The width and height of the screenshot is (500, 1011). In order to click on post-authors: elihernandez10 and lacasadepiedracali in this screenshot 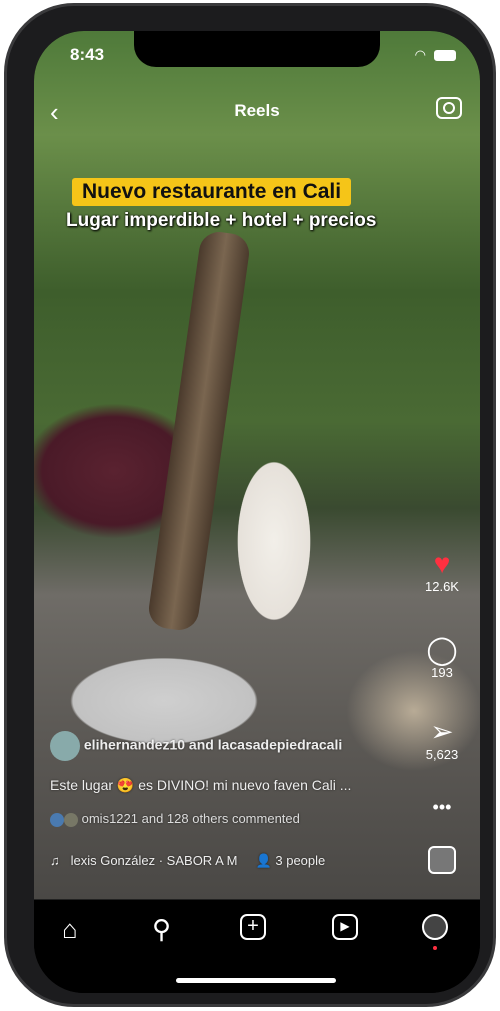, I will do `click(213, 745)`.